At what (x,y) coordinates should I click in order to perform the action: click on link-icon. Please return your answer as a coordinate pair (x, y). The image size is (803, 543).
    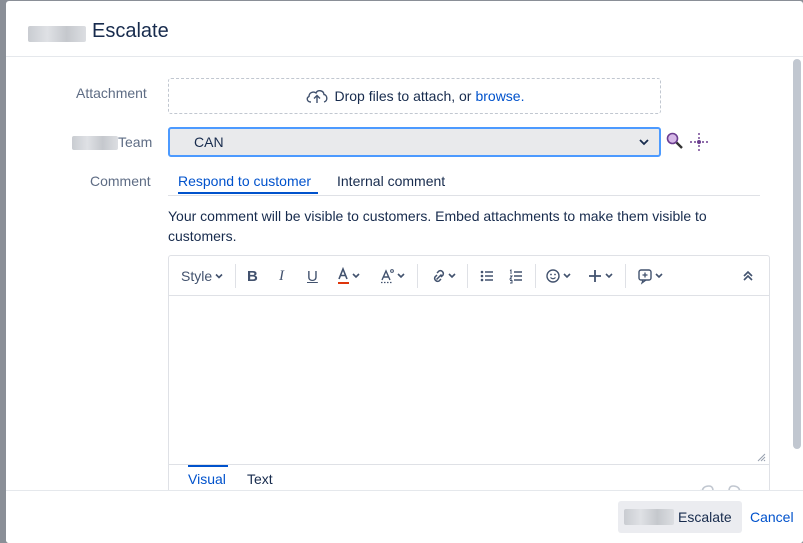
    Looking at the image, I should click on (444, 276).